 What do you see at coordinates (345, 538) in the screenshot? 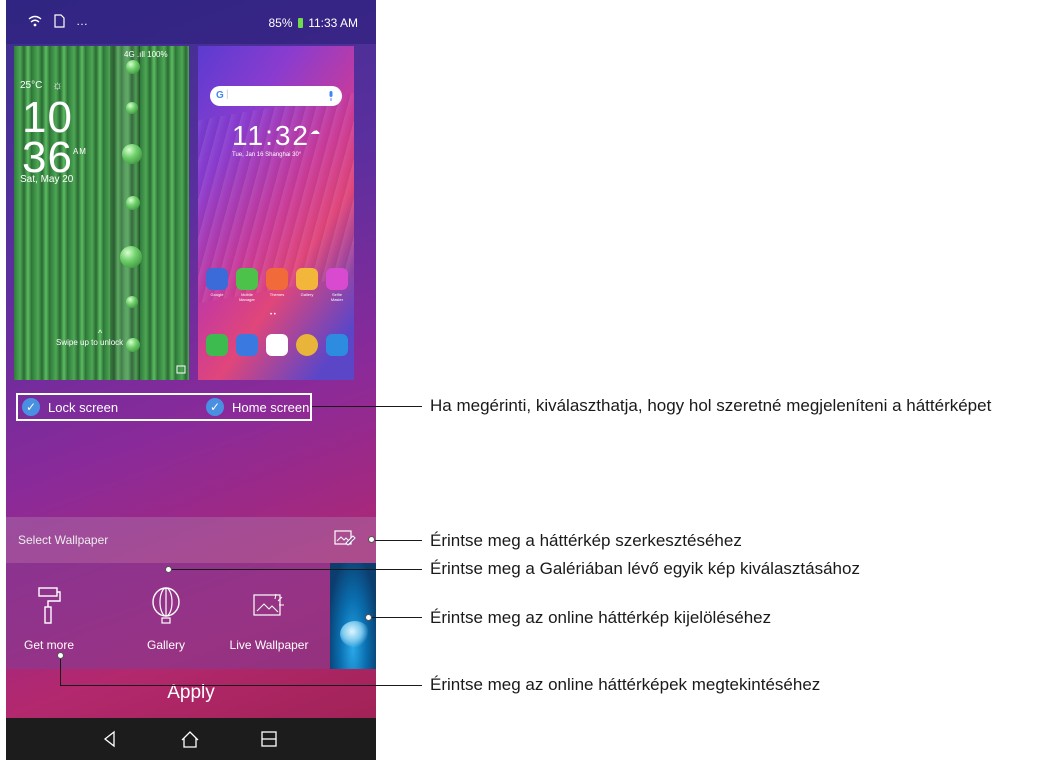
I see `edit-wallpaper-icon` at bounding box center [345, 538].